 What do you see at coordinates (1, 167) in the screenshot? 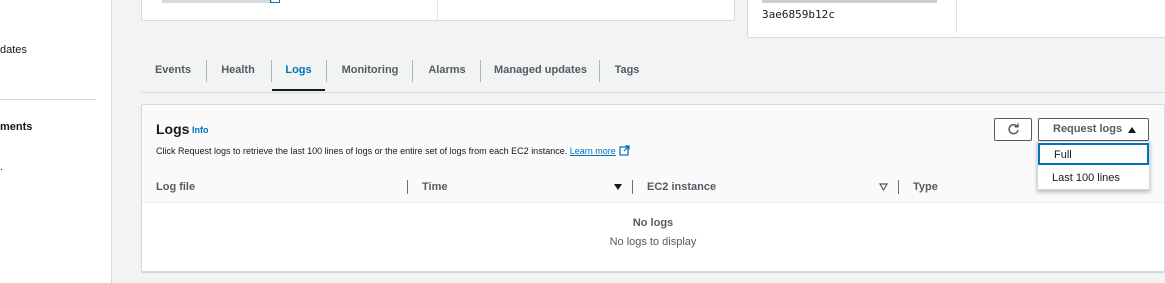
I see `nav-item-partial: .` at bounding box center [1, 167].